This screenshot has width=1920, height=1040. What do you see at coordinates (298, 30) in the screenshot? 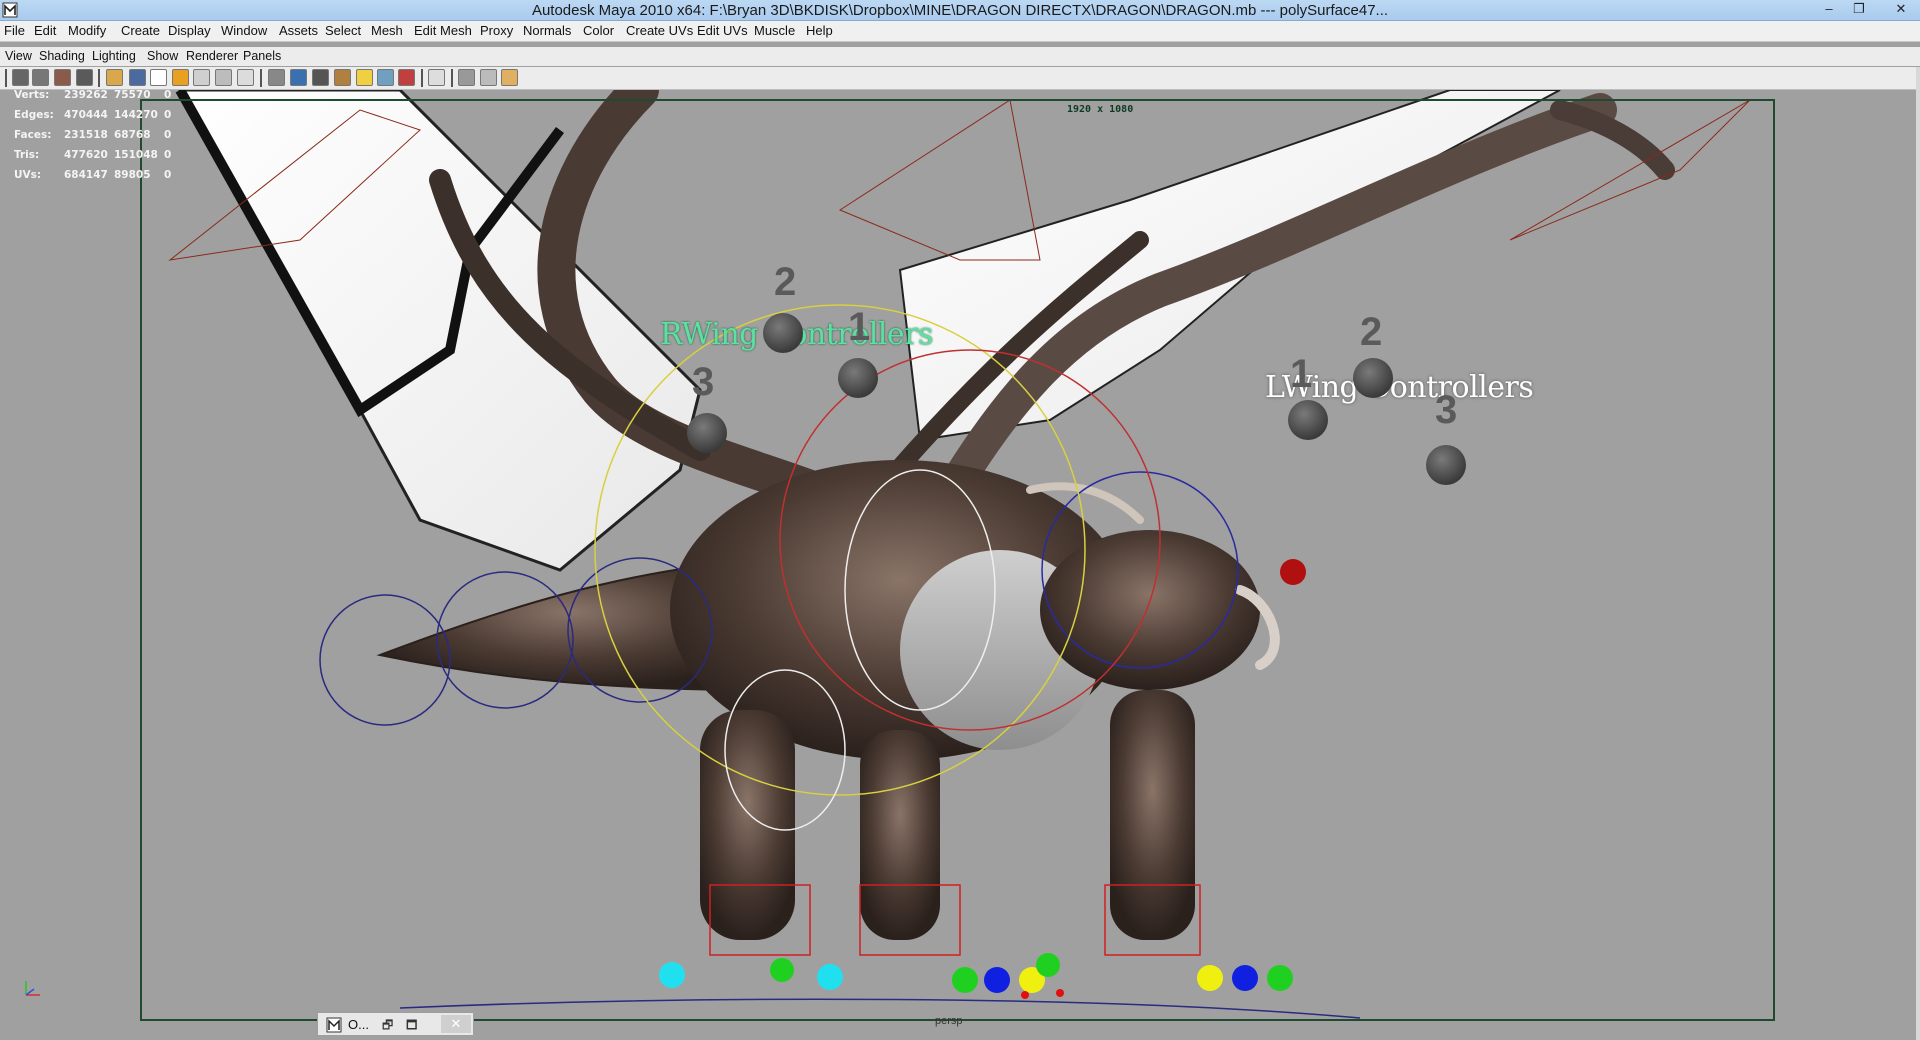
I see `menu-assets: Assets` at bounding box center [298, 30].